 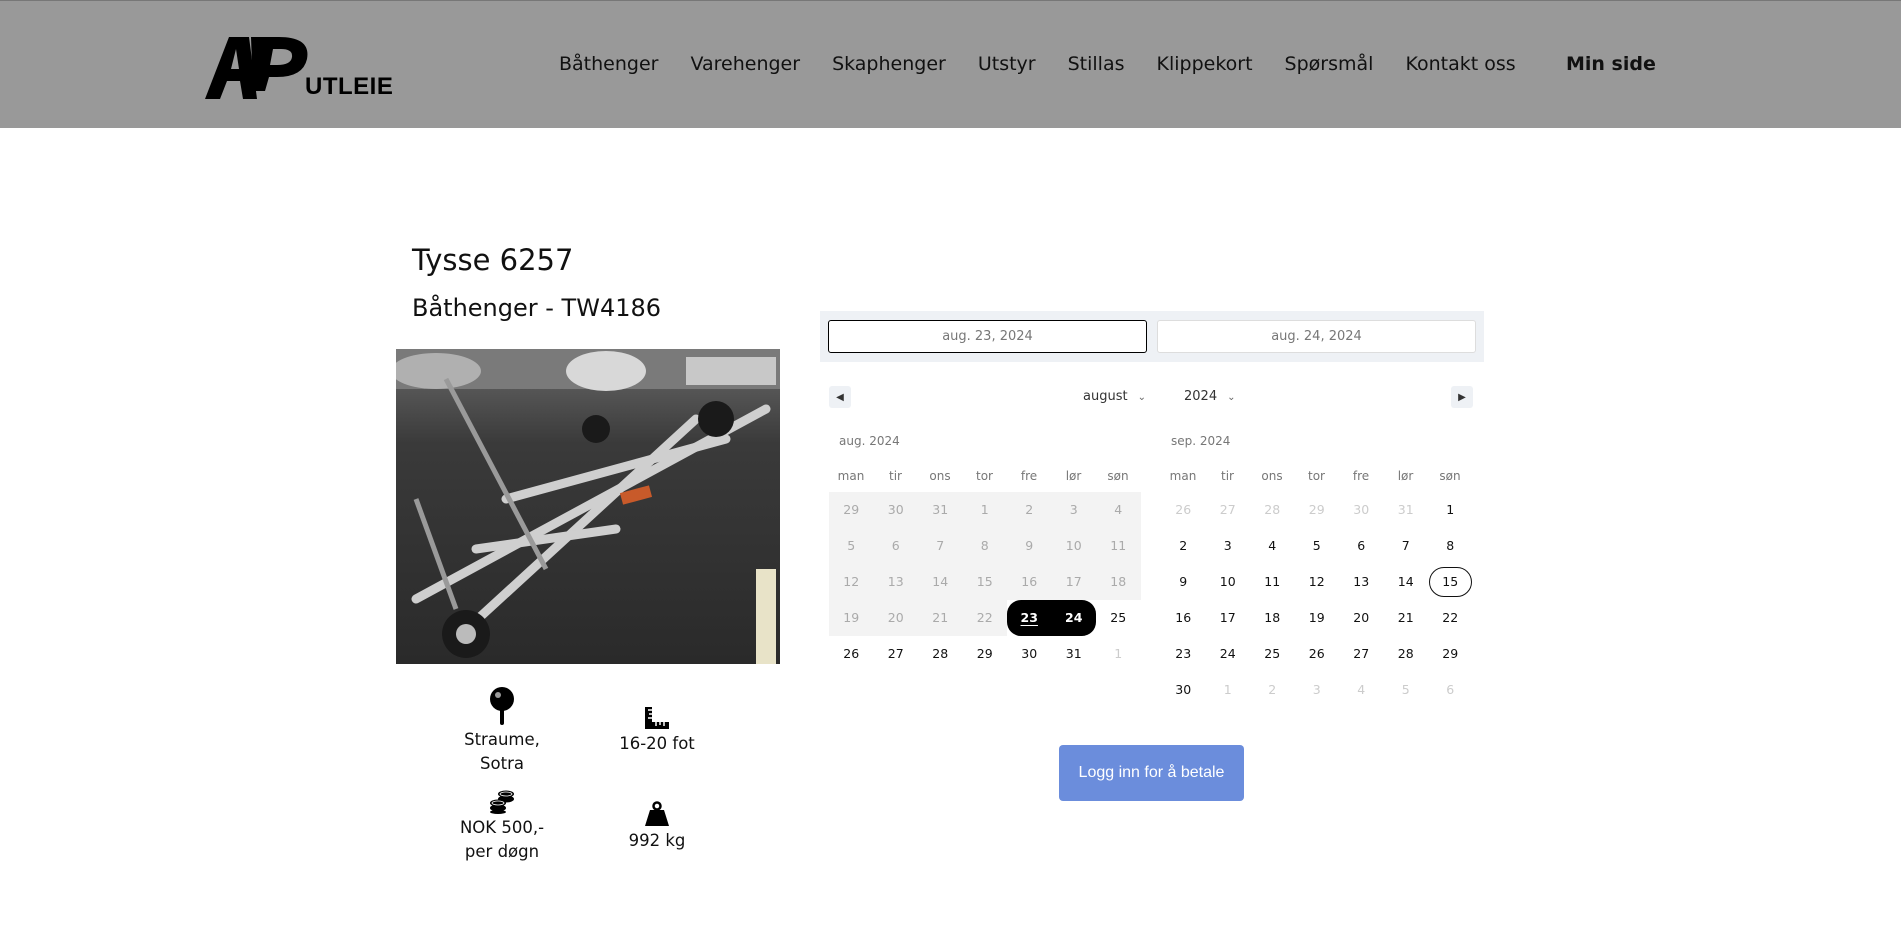 I want to click on nav-item-skaphenger: Skaphenger, so click(x=889, y=64).